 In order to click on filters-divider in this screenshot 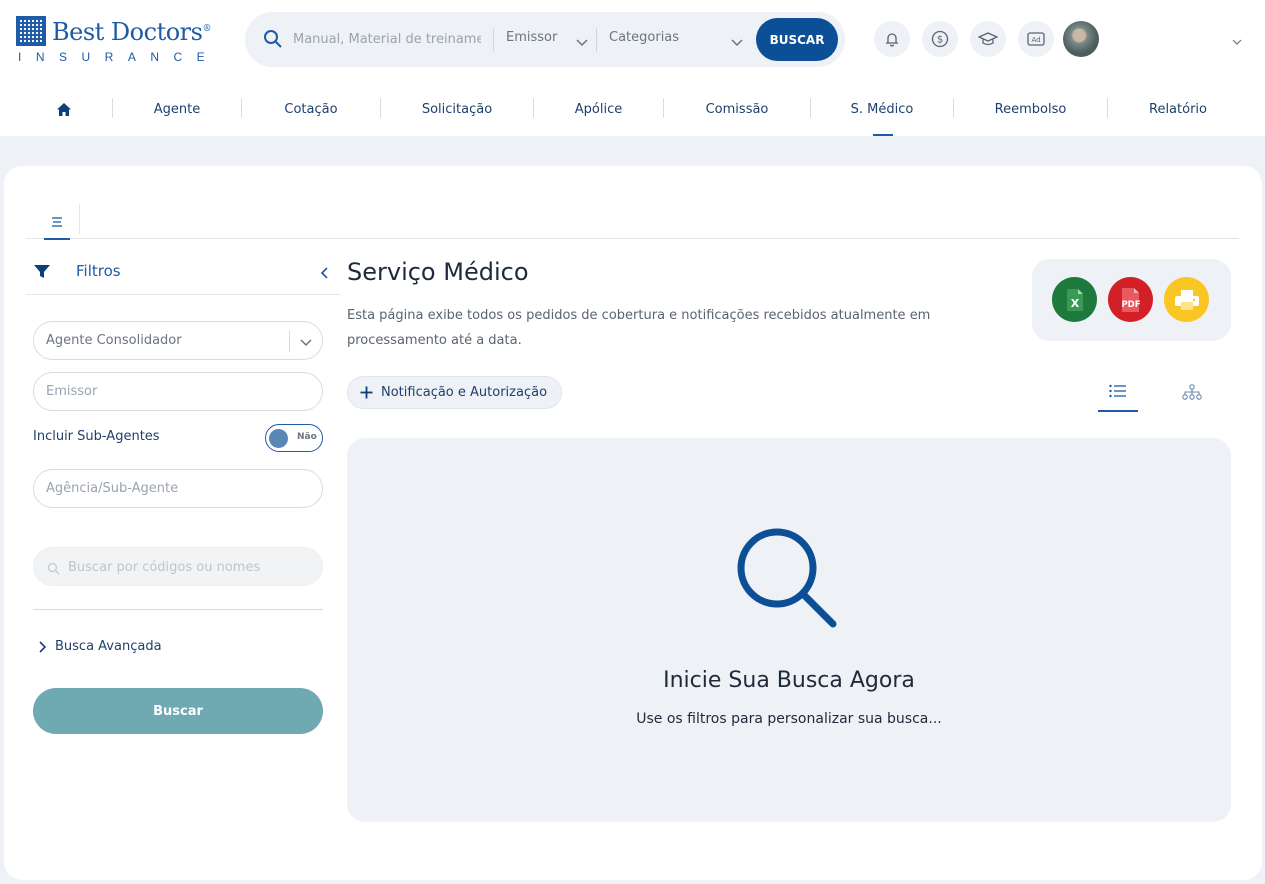, I will do `click(178, 609)`.